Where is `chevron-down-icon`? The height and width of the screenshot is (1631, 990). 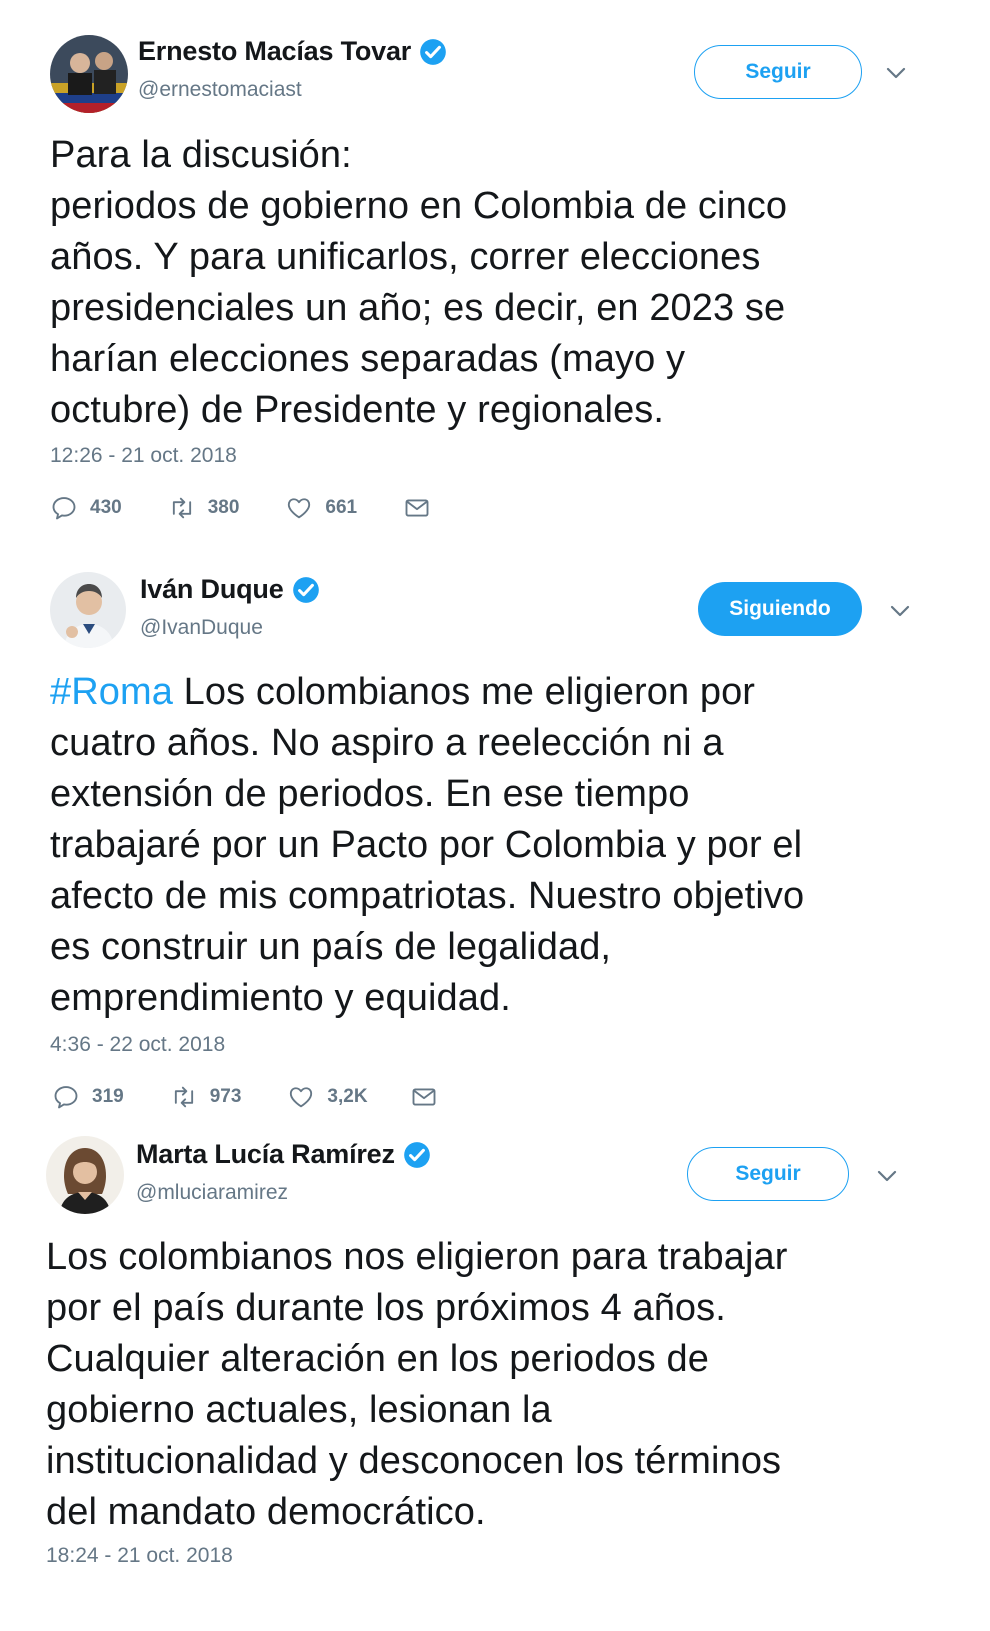
chevron-down-icon is located at coordinates (887, 1176).